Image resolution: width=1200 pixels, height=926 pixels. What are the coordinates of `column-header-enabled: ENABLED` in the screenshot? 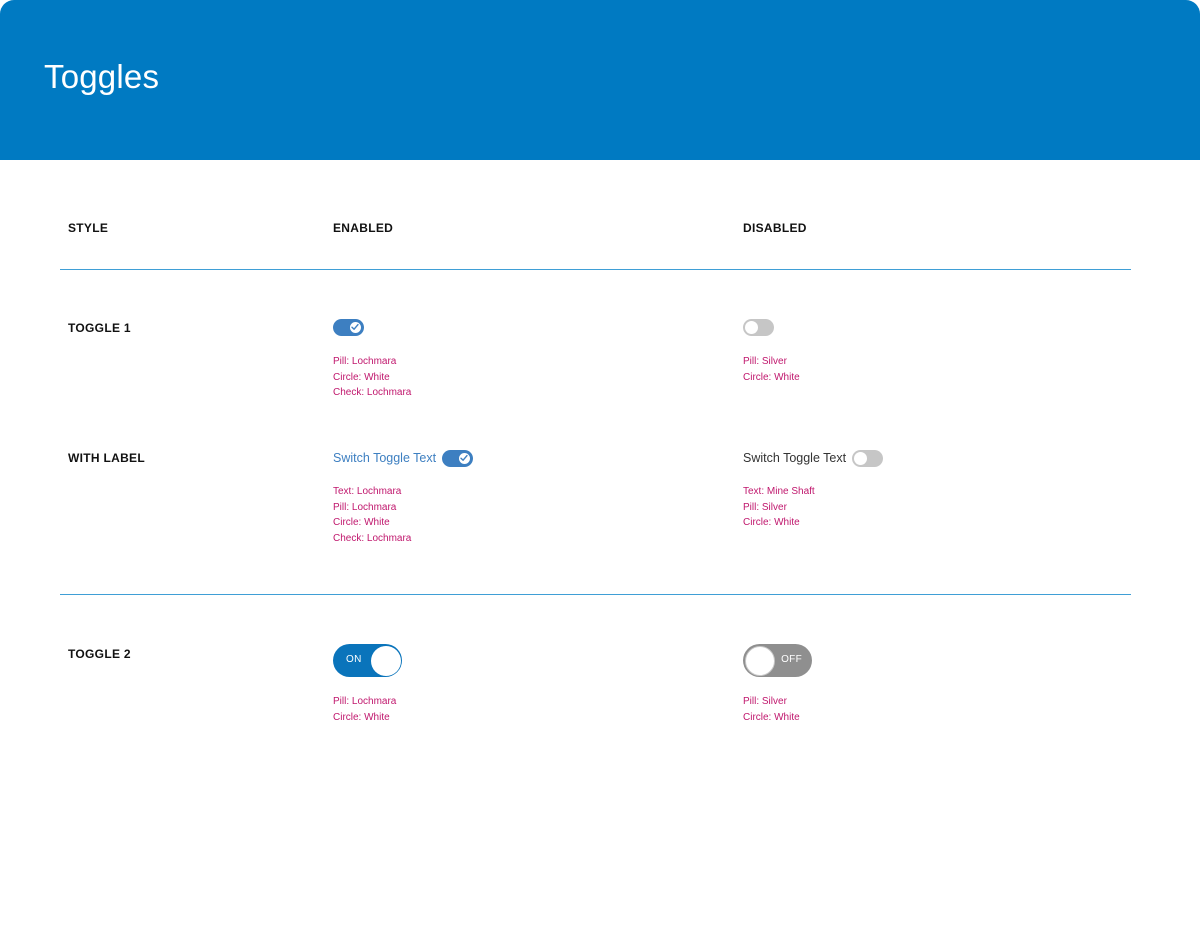 It's located at (363, 228).